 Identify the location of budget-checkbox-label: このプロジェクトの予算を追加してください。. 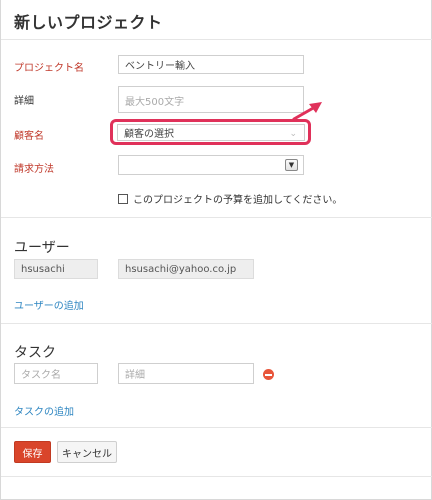
(238, 200).